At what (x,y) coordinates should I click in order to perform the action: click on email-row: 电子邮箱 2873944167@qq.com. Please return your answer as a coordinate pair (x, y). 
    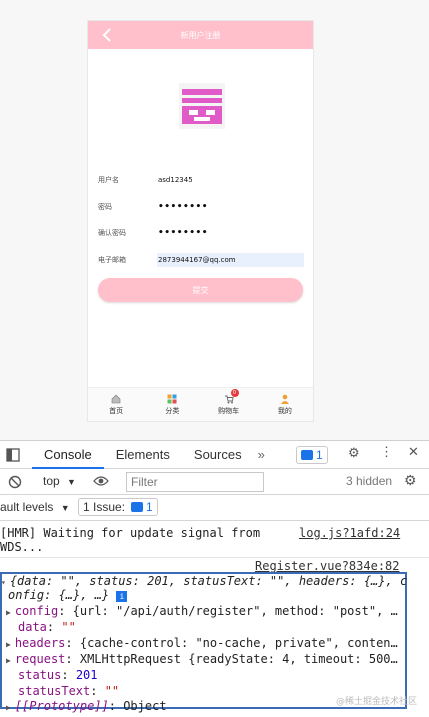
    Looking at the image, I should click on (201, 260).